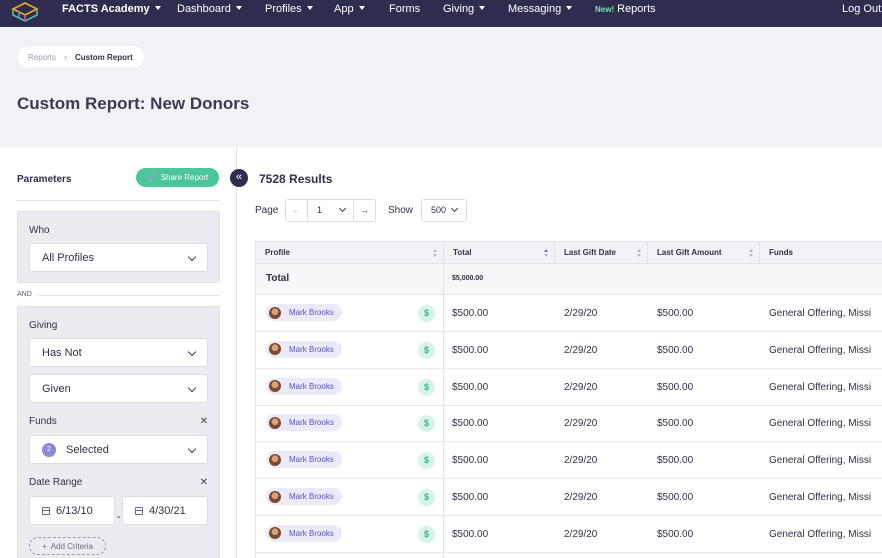 The image size is (882, 558). I want to click on who-block: Who All Profiles, so click(118, 247).